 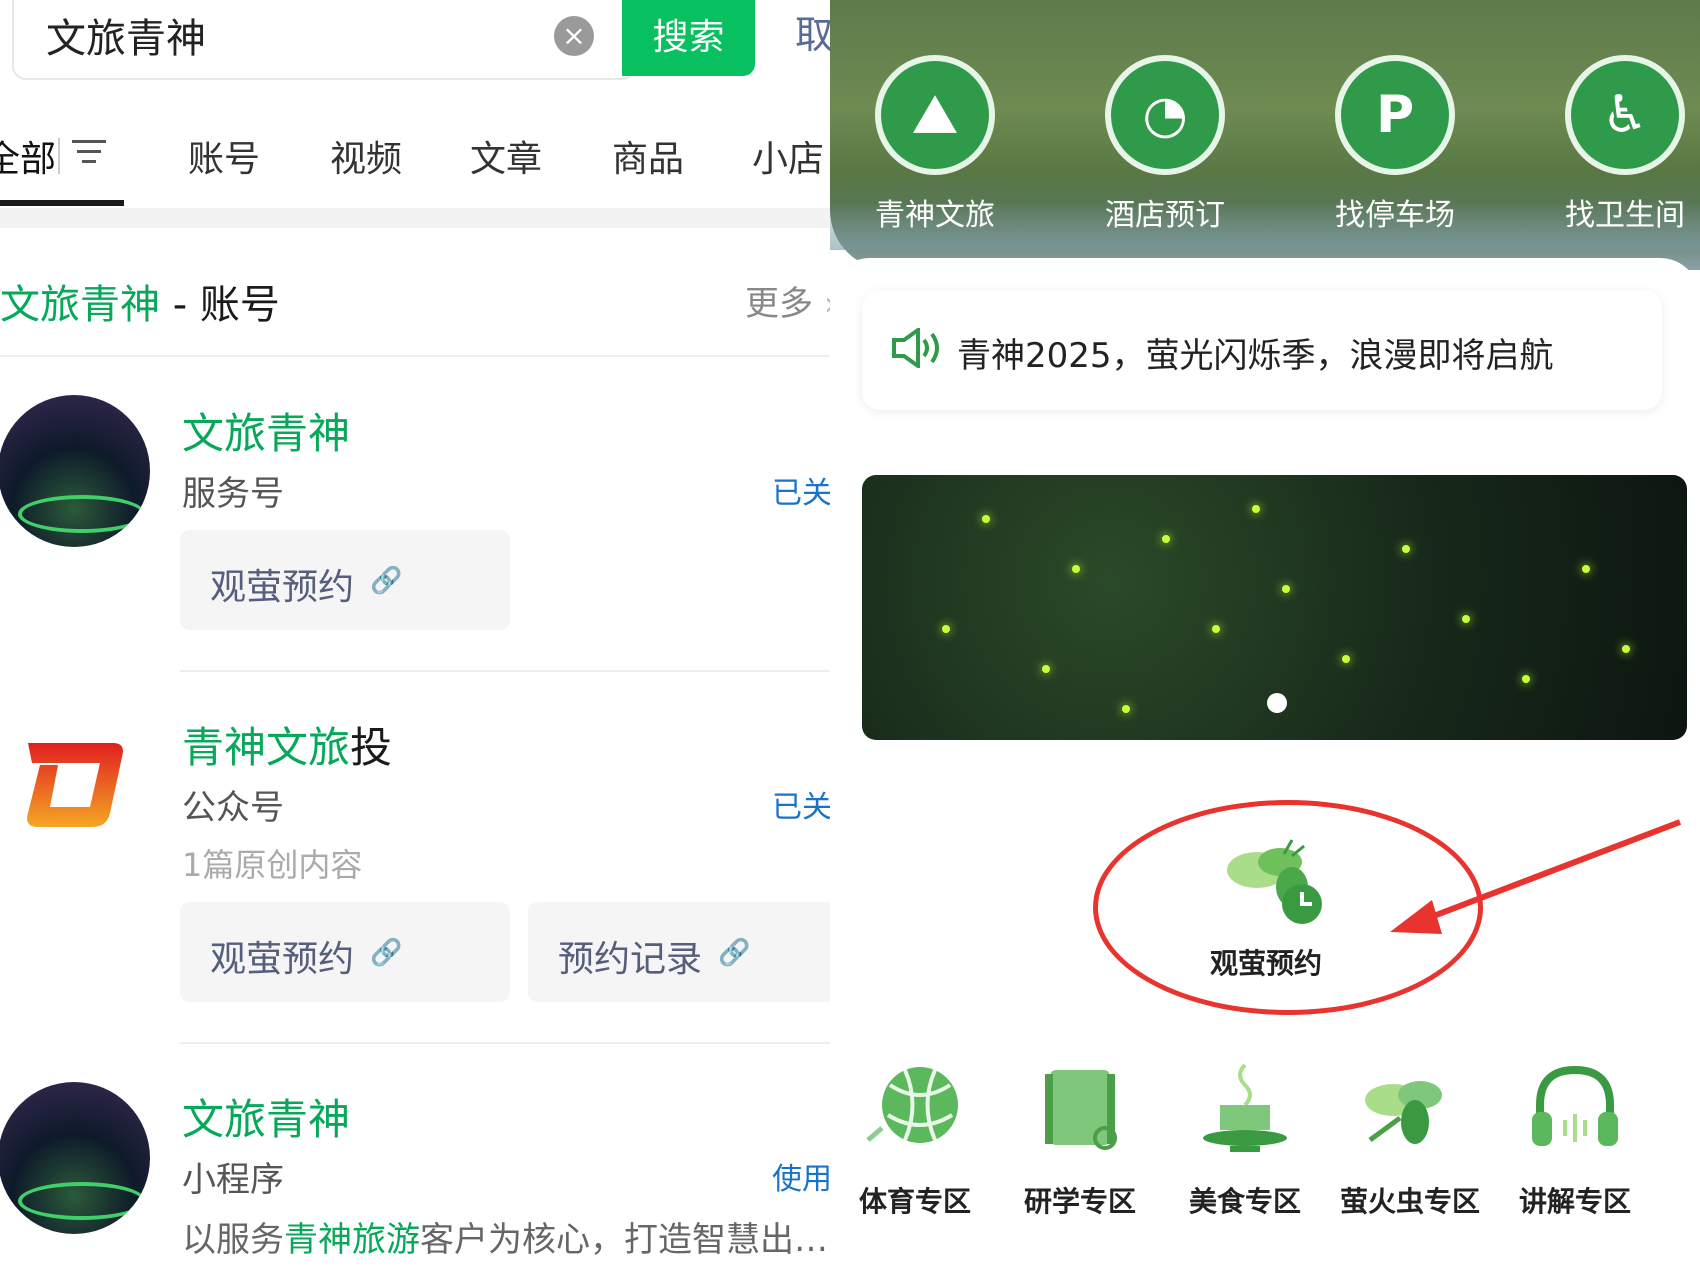 I want to click on carousel-indicator, so click(x=1277, y=703).